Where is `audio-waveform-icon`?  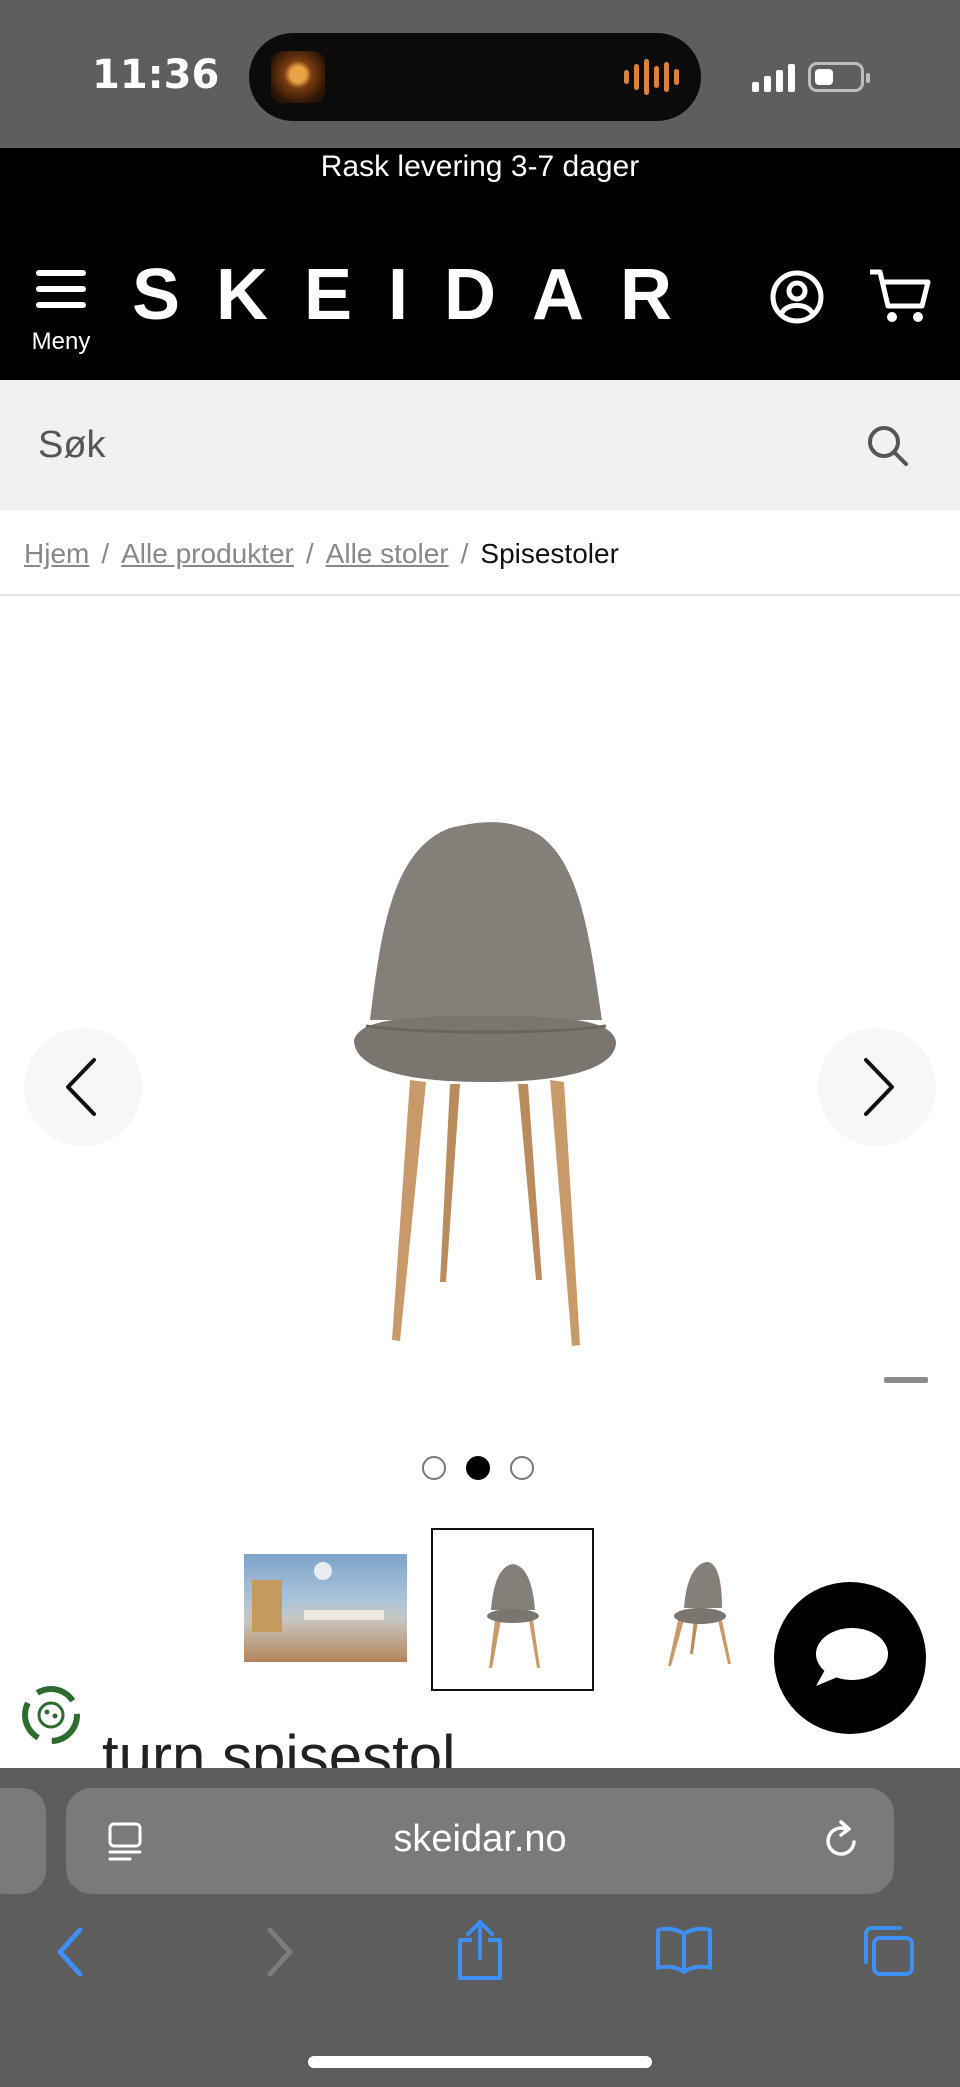
audio-waveform-icon is located at coordinates (651, 77).